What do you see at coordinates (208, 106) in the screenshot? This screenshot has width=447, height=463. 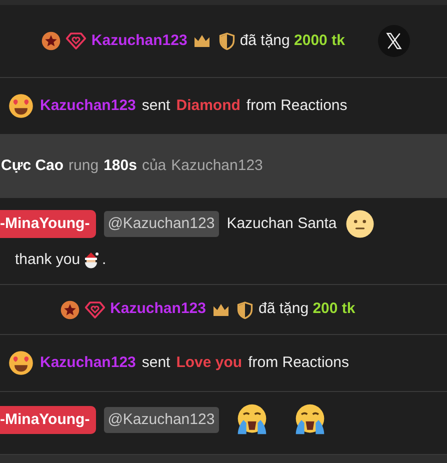 I see `reaction-name: Diamond` at bounding box center [208, 106].